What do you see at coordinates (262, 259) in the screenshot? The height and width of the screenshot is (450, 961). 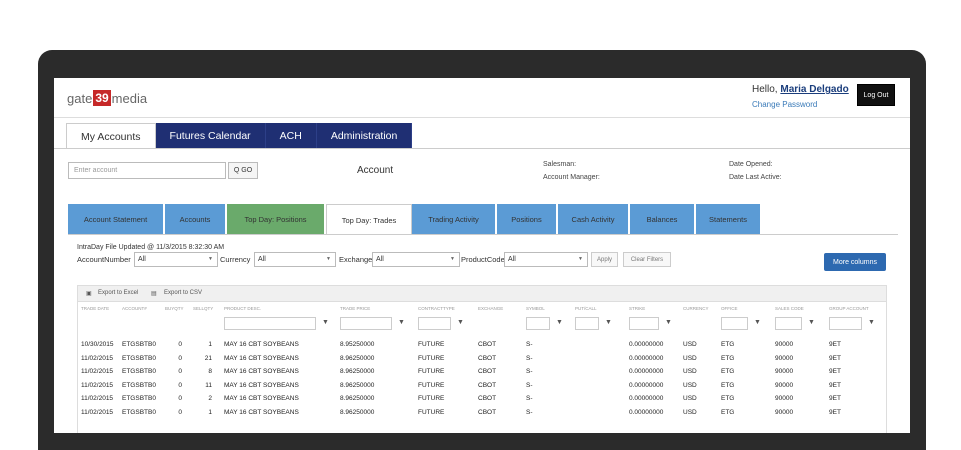 I see `currency-value: All` at bounding box center [262, 259].